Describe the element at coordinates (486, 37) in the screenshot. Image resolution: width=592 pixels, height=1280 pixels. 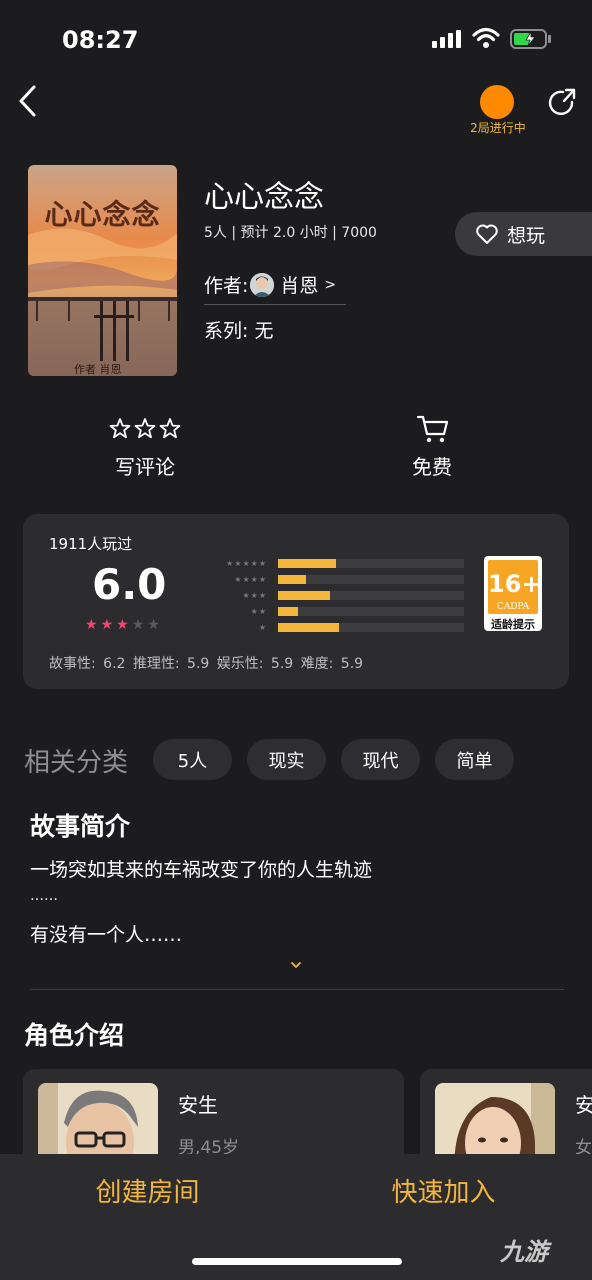
I see `wifi-icon` at that location.